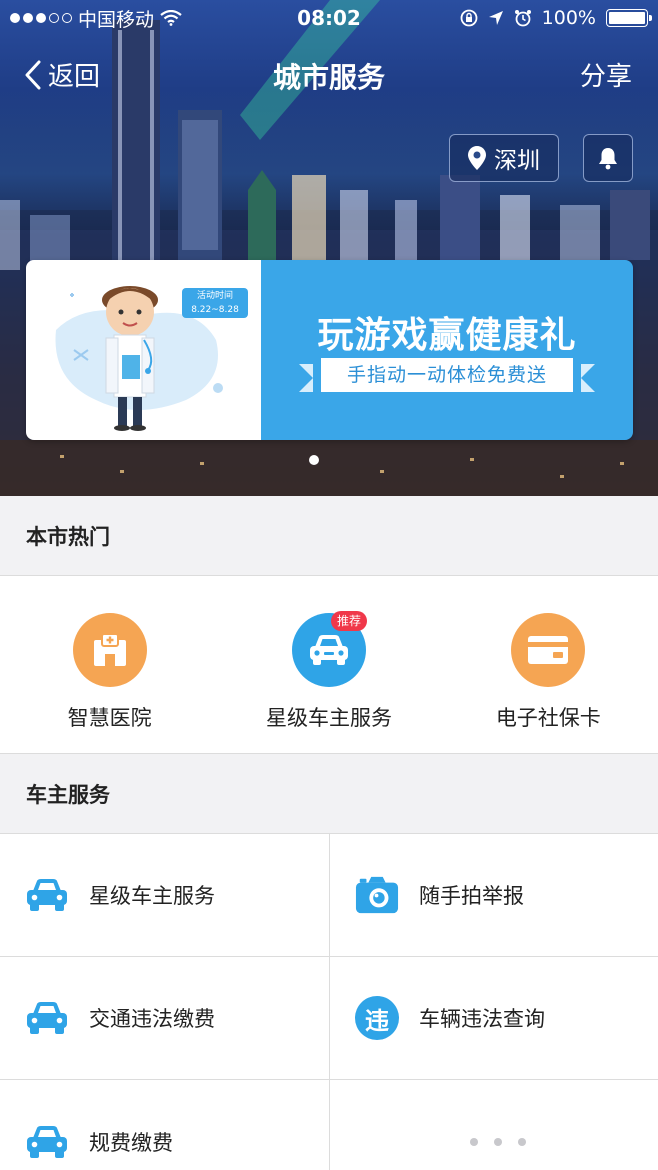 This screenshot has height=1170, width=658. I want to click on carousel-indicator, so click(314, 460).